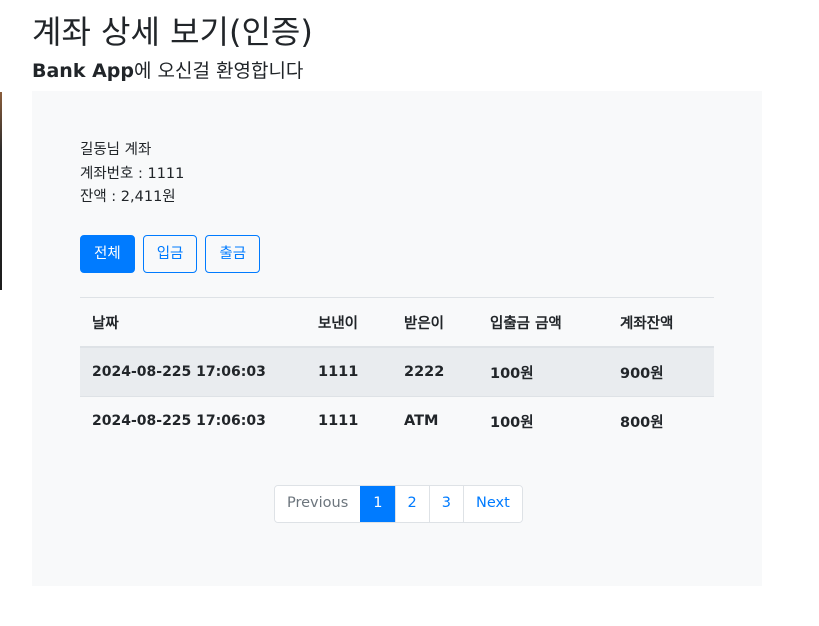  I want to click on column-header-balance: 계좌잔액, so click(661, 322).